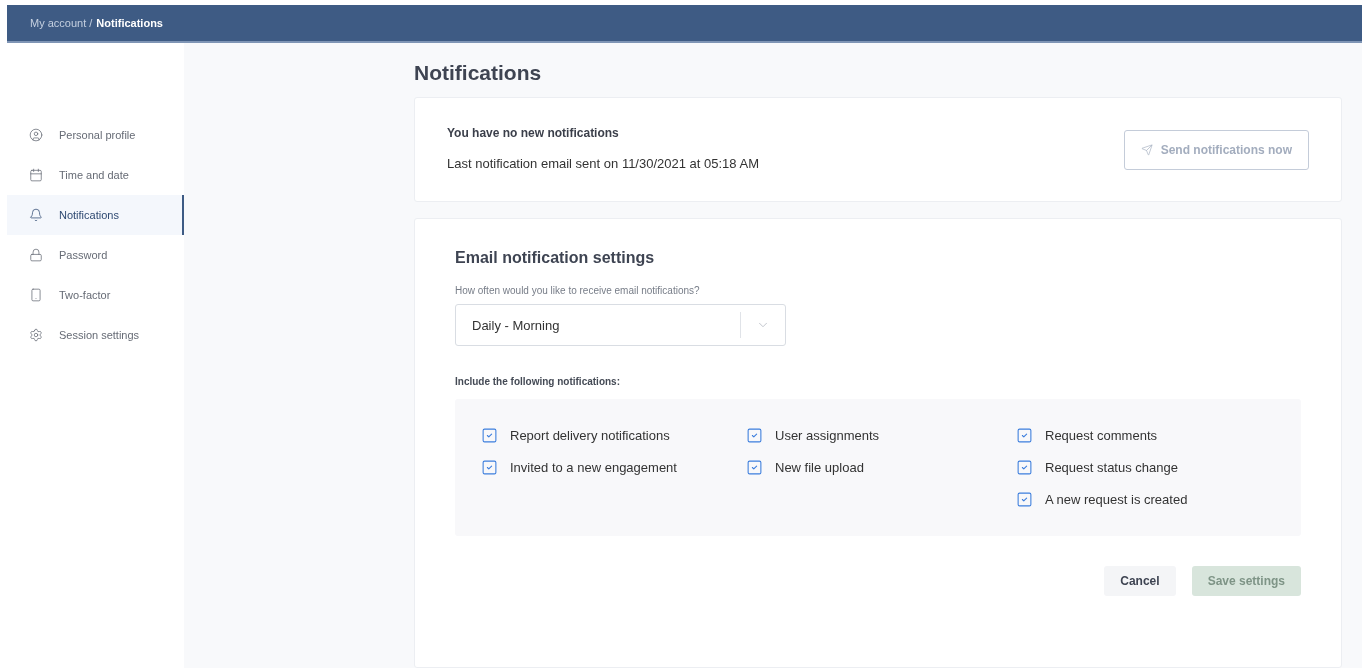 The width and height of the screenshot is (1369, 668). Describe the element at coordinates (95, 215) in the screenshot. I see `sidebar-item: Notifications` at that location.